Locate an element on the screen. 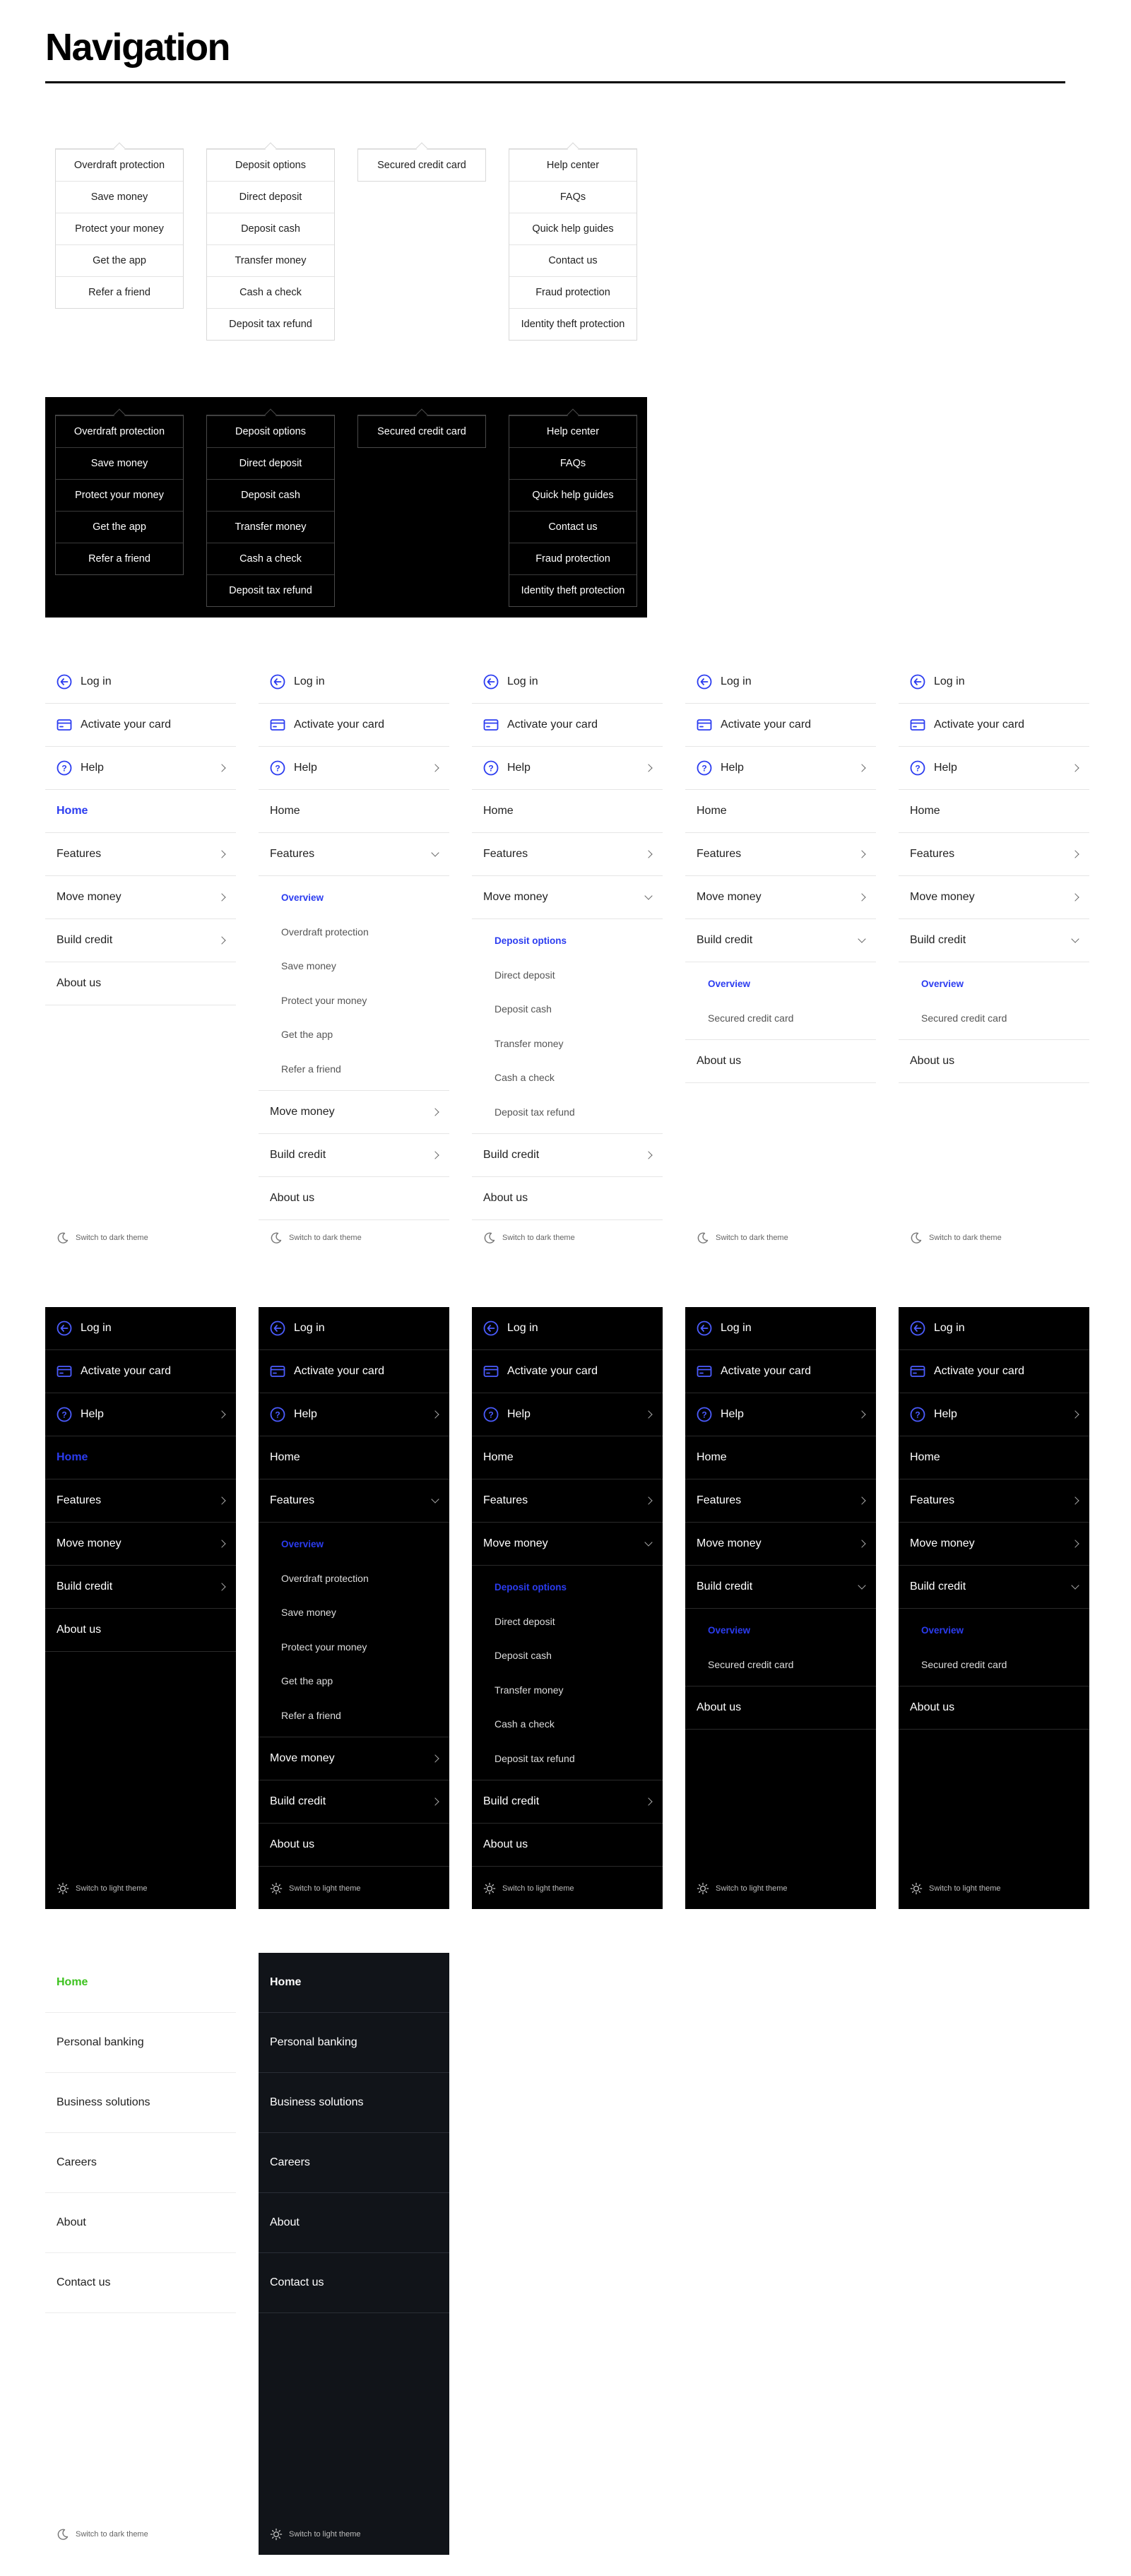 The height and width of the screenshot is (2576, 1131). submenu-item: Deposit cash is located at coordinates (567, 1009).